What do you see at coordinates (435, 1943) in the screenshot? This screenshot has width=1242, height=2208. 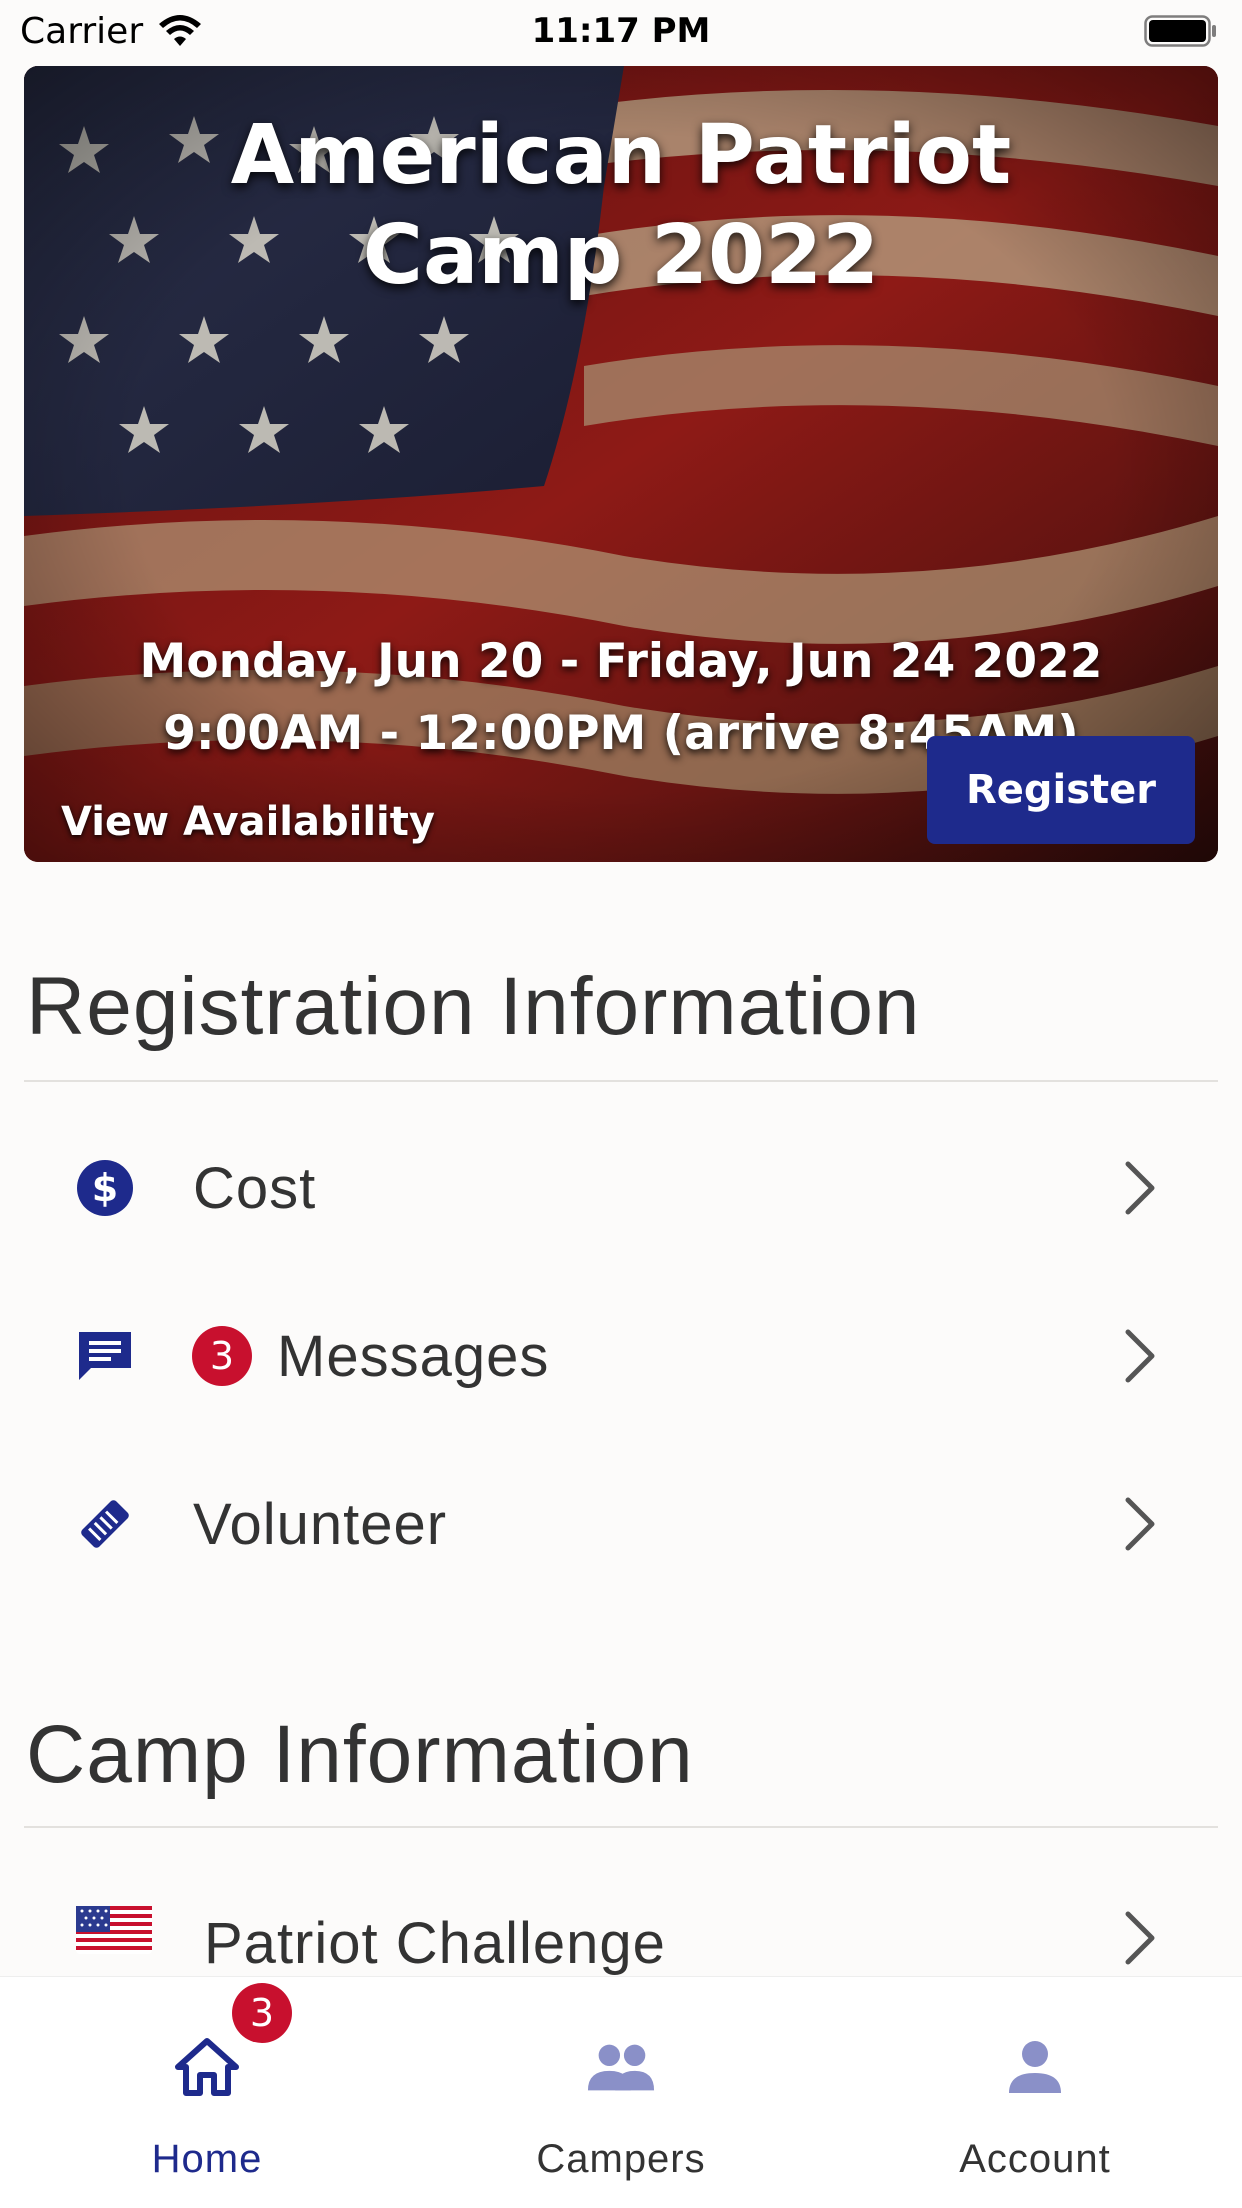 I see `list-item-label: Patriot Challenge` at bounding box center [435, 1943].